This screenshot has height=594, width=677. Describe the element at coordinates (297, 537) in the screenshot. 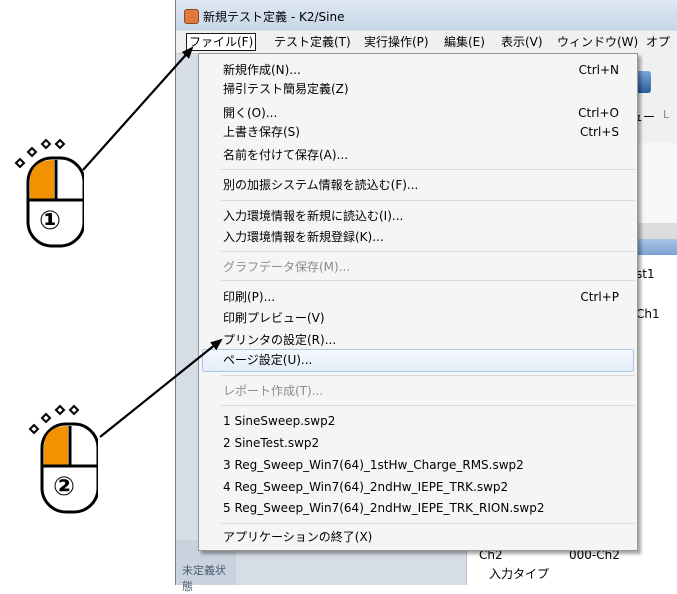

I see `menu-item-exit: アプリケーションの終了(X)` at that location.